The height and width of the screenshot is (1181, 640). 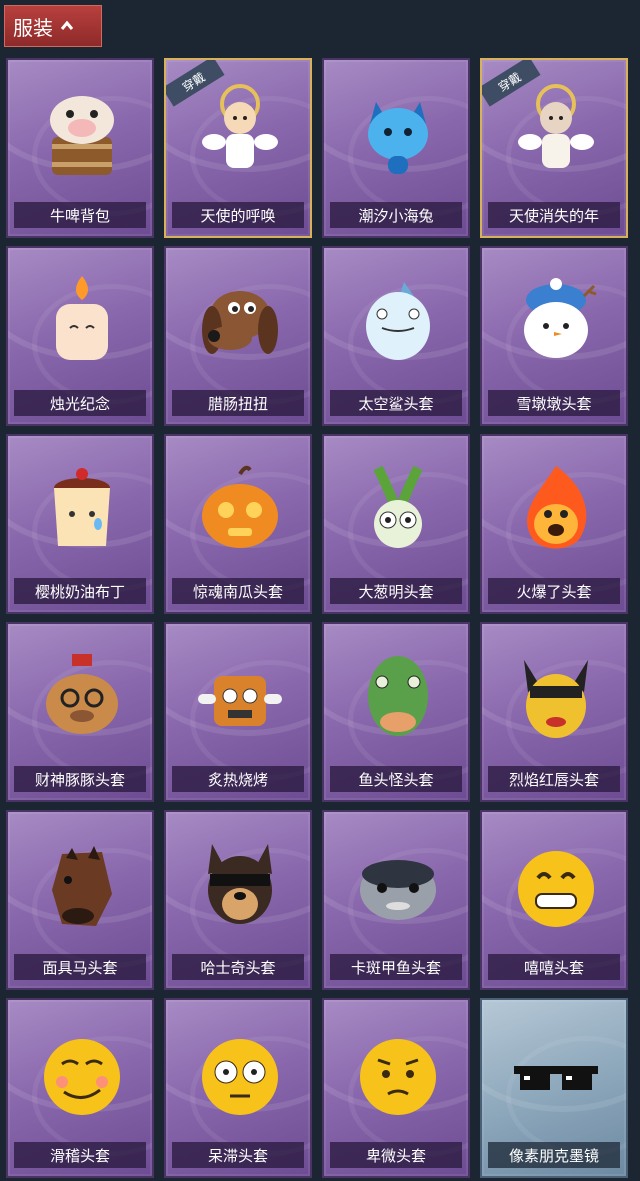 I want to click on dog-brown-costume-icon, so click(x=240, y=322).